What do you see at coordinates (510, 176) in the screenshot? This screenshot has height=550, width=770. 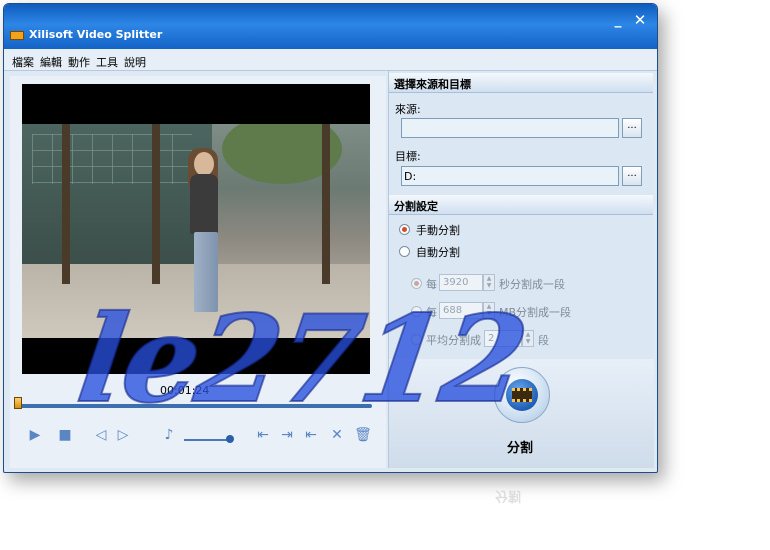 I see `target-field: D:` at bounding box center [510, 176].